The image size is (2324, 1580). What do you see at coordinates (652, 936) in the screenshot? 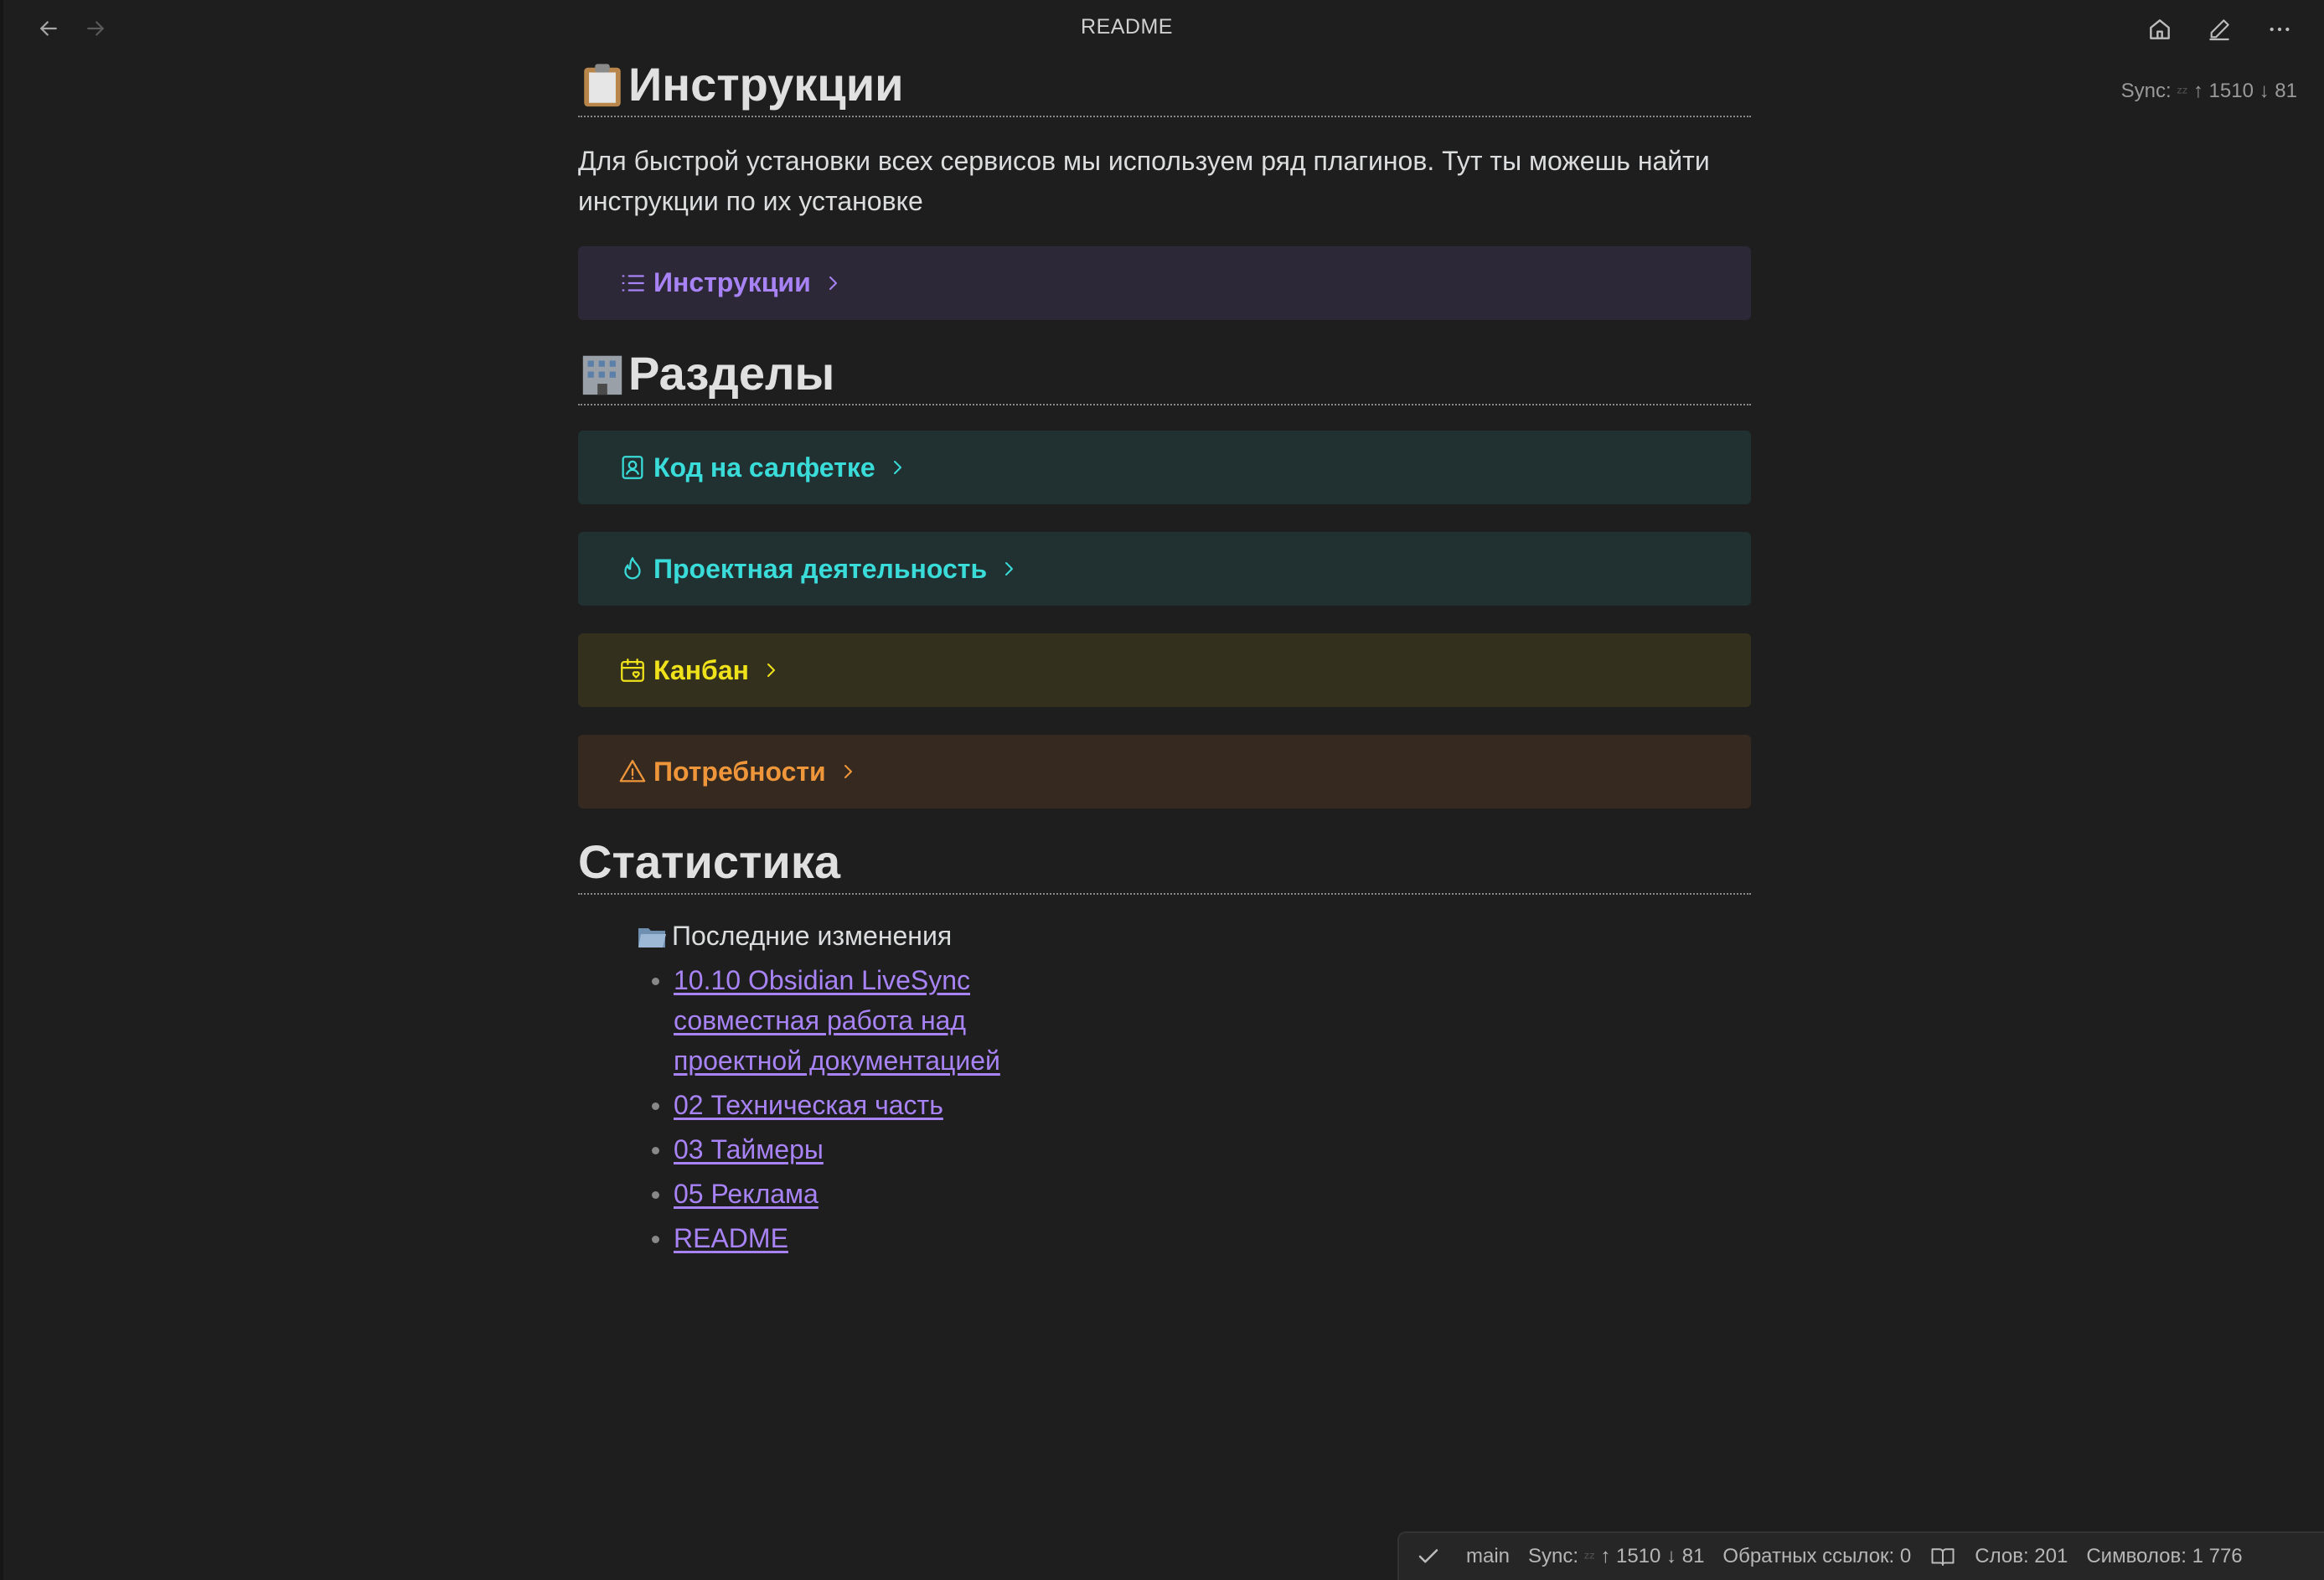
I see `folder-icon` at bounding box center [652, 936].